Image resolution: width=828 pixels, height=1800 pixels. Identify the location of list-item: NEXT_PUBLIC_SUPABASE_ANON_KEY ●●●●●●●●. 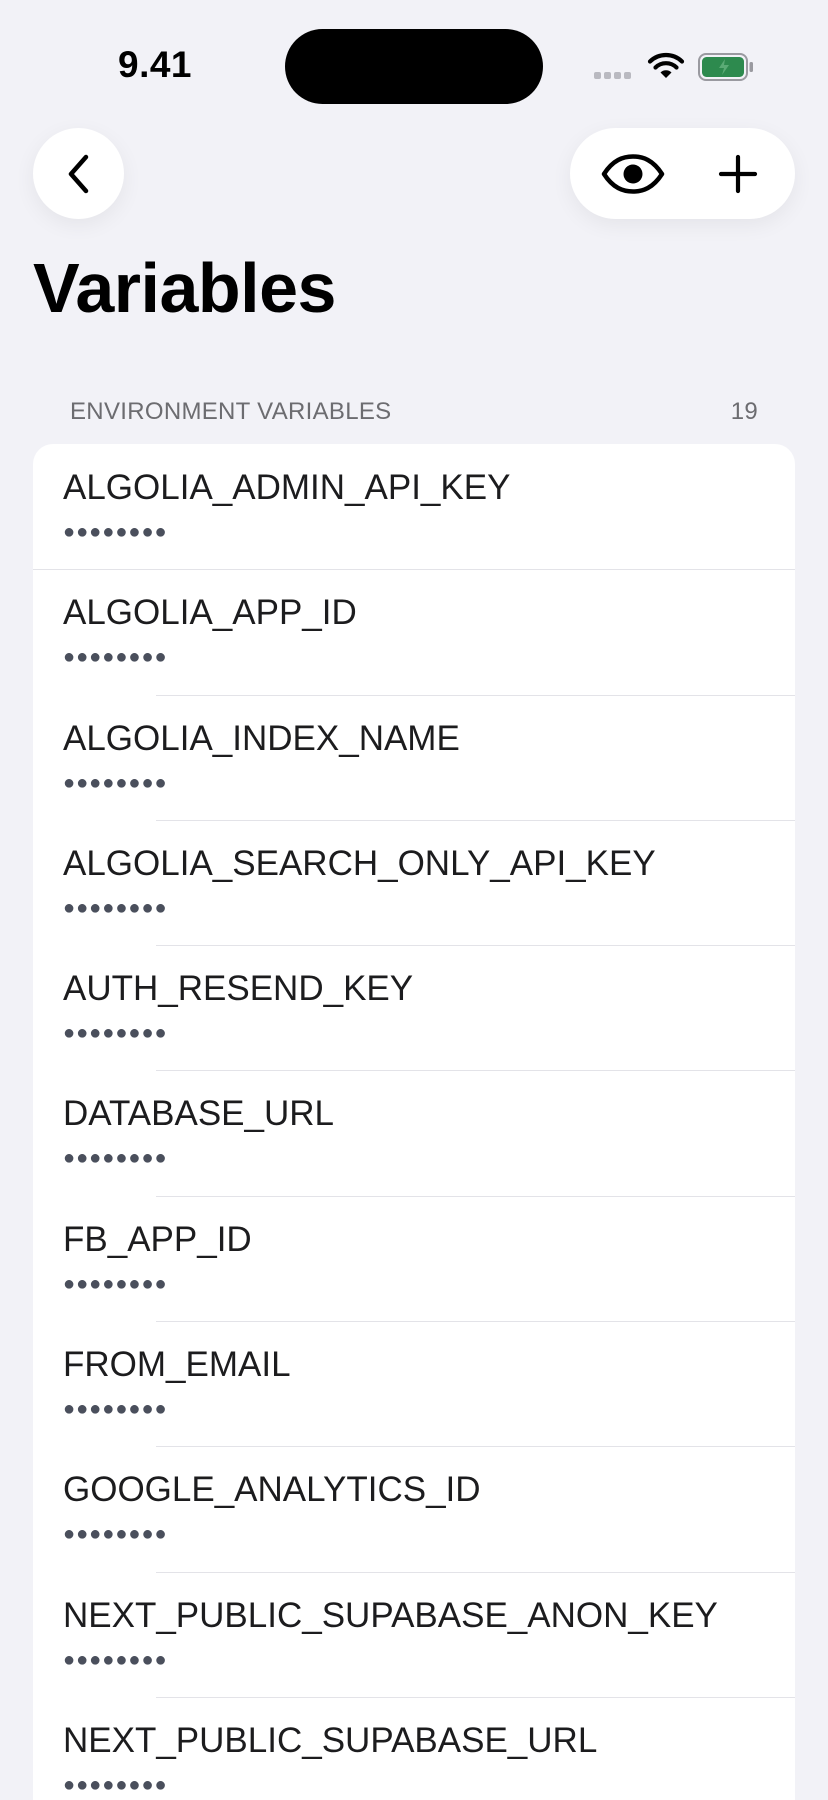
(414, 1634).